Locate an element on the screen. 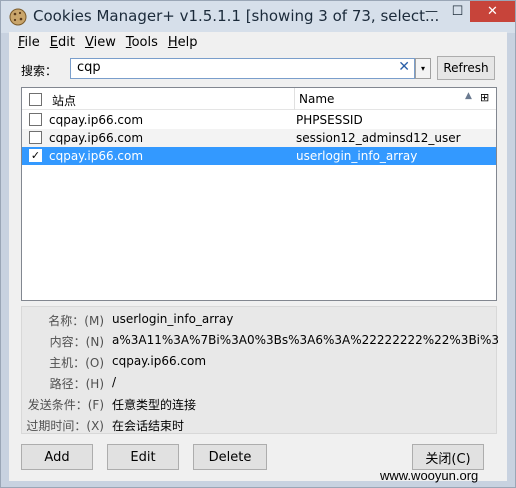 This screenshot has width=516, height=488. detail-name-row: 名称：(M) userlogin_info_array is located at coordinates (260, 319).